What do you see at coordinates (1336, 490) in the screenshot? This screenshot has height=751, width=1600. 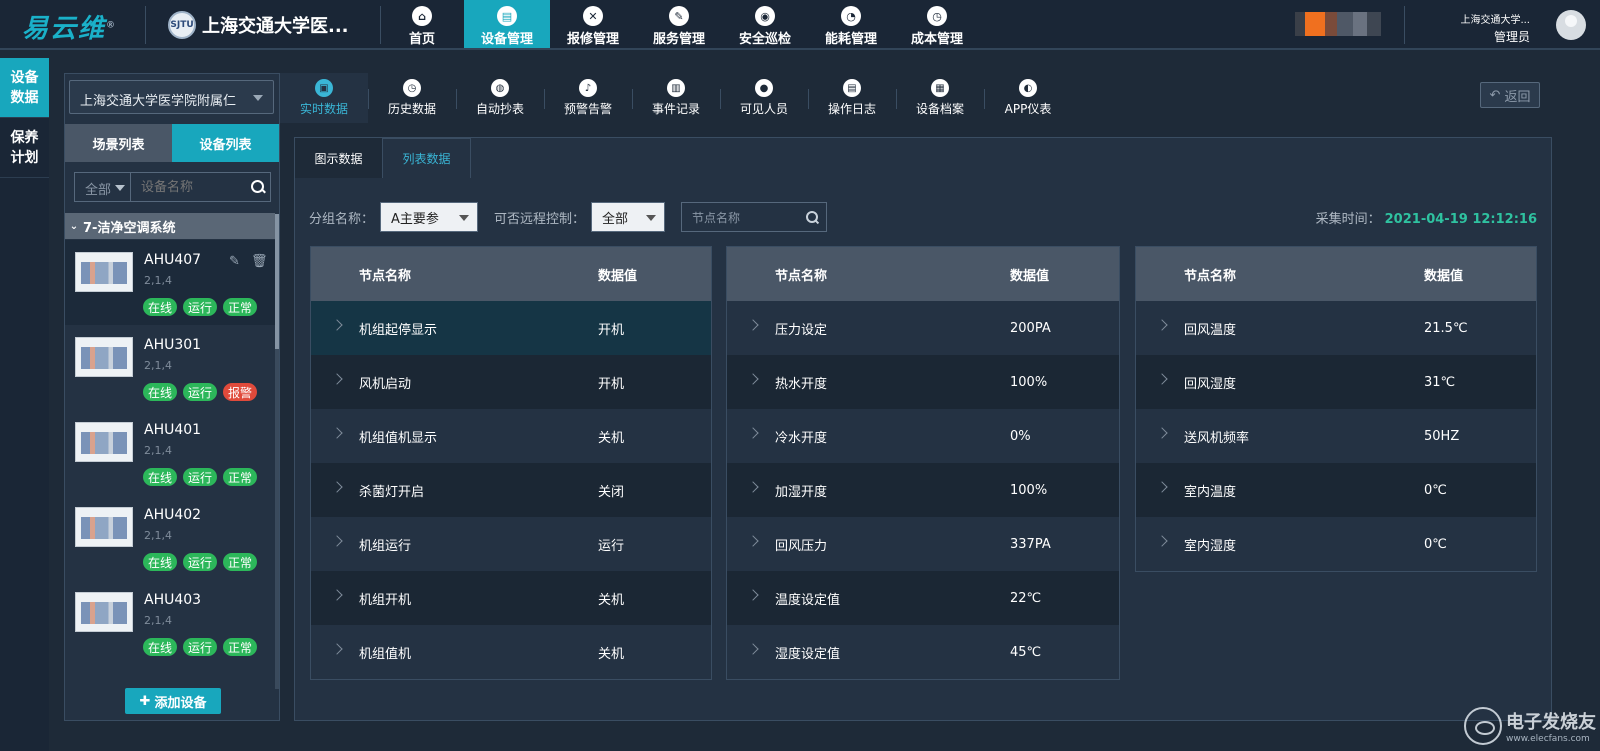 I see `table-row: 室内温度 0℃` at bounding box center [1336, 490].